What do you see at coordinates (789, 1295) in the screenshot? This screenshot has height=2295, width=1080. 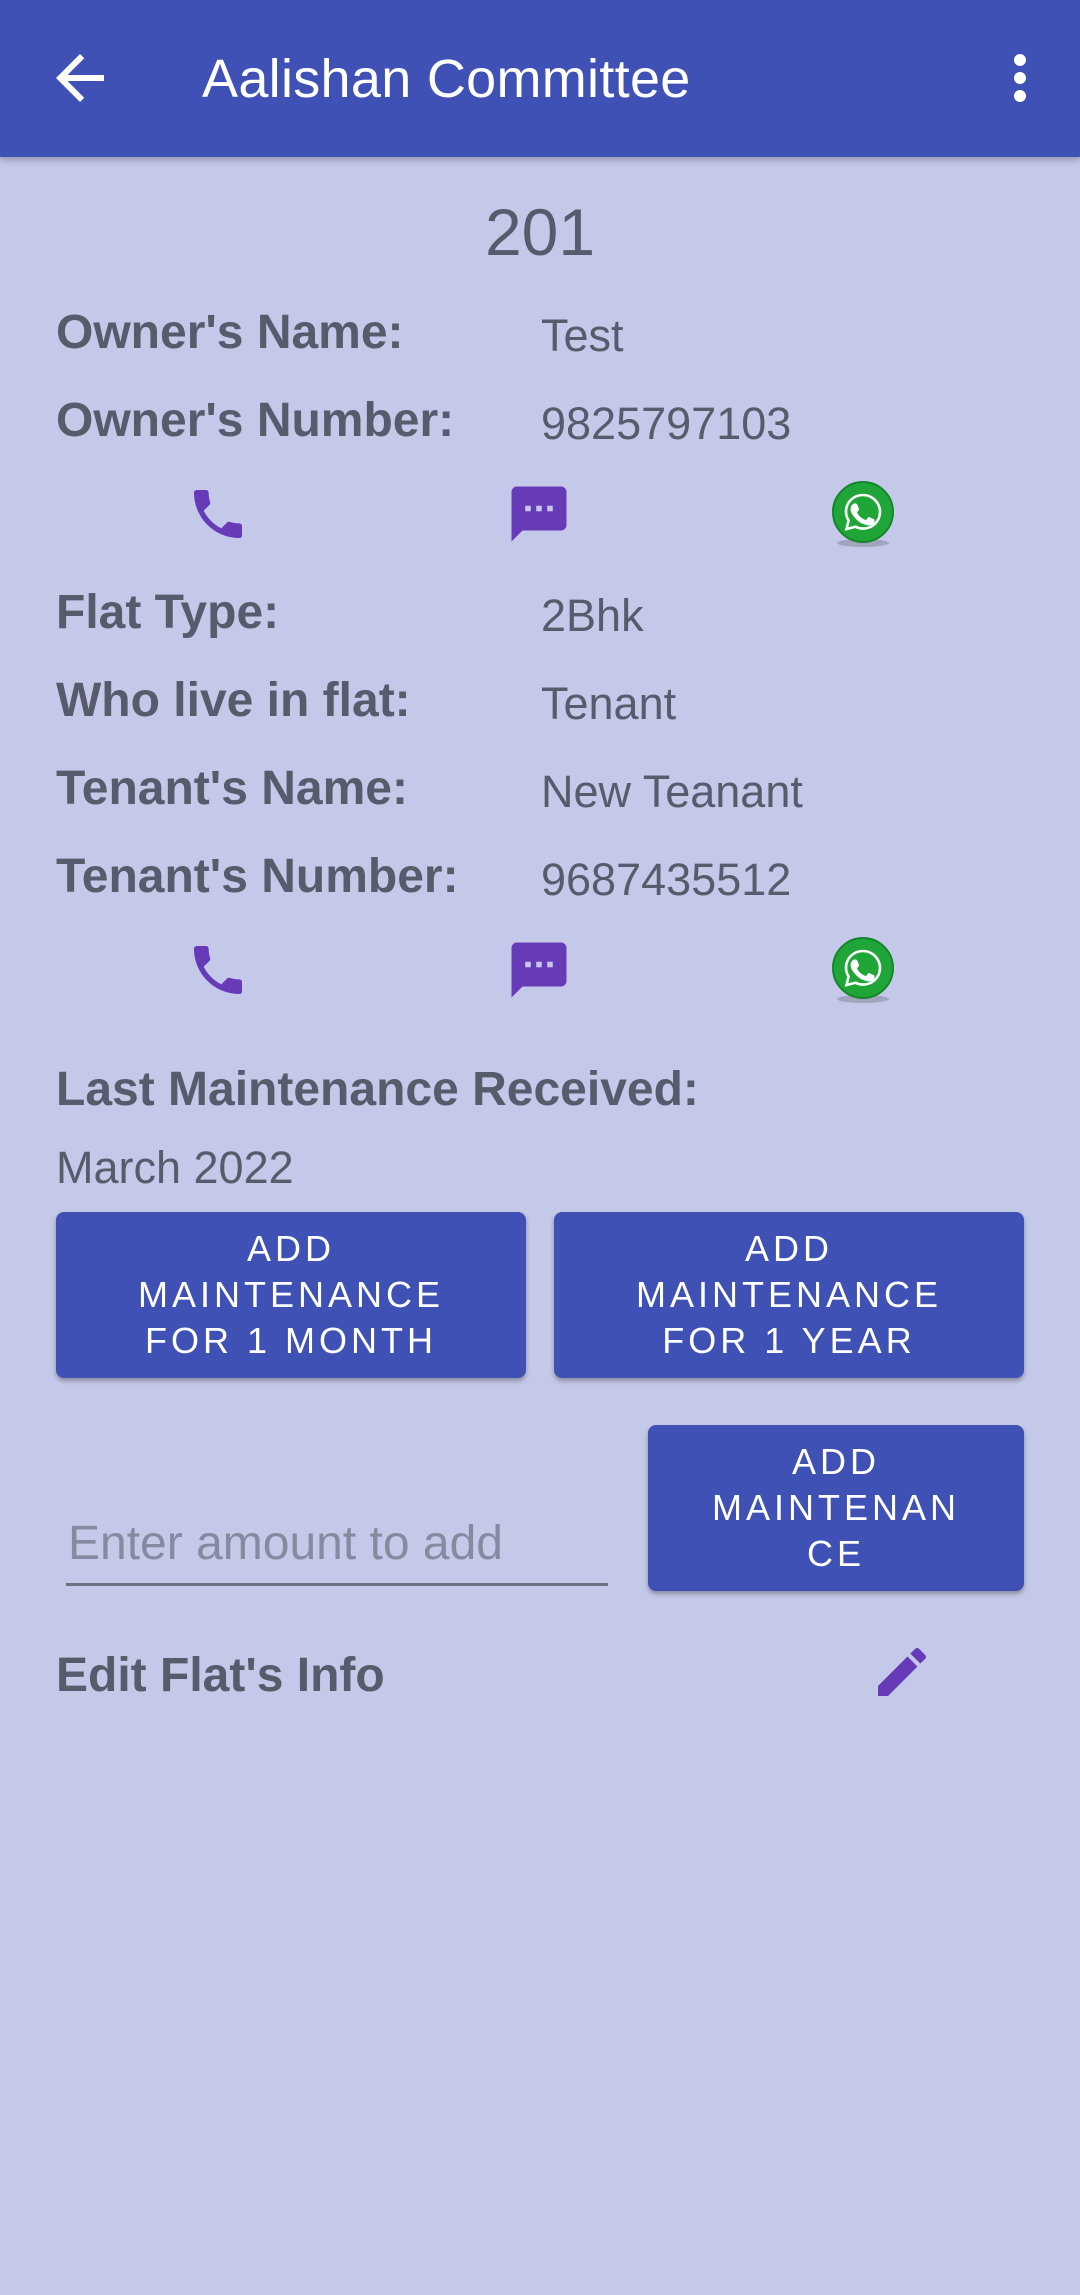 I see `add-maintenance-year-button: ADD MAINTENANCE FOR 1 YEAR` at bounding box center [789, 1295].